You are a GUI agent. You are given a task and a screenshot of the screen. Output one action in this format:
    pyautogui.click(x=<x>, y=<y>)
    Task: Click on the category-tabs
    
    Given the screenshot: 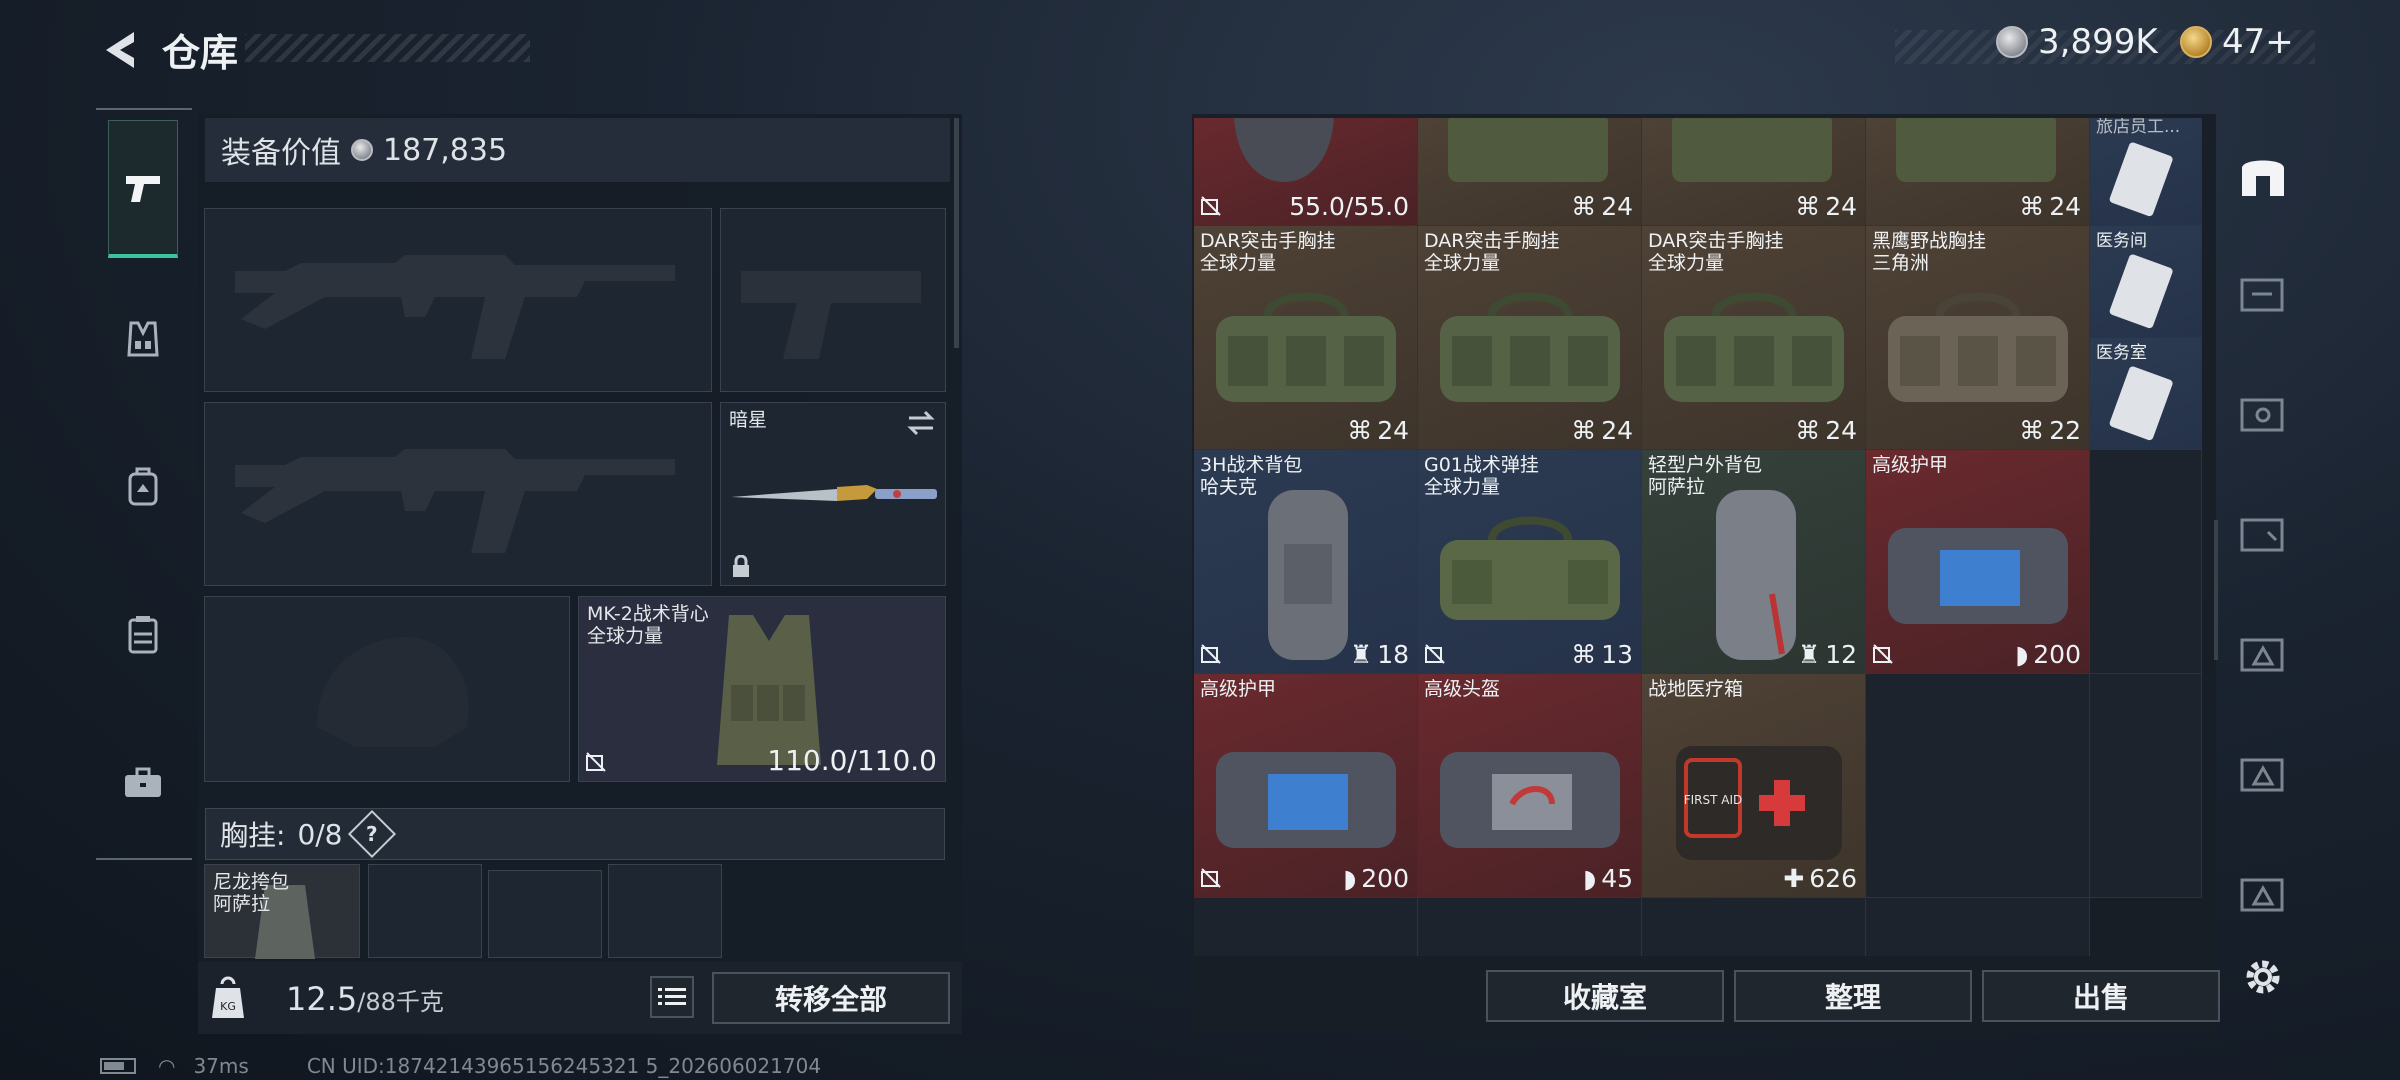 What is the action you would take?
    pyautogui.click(x=144, y=484)
    